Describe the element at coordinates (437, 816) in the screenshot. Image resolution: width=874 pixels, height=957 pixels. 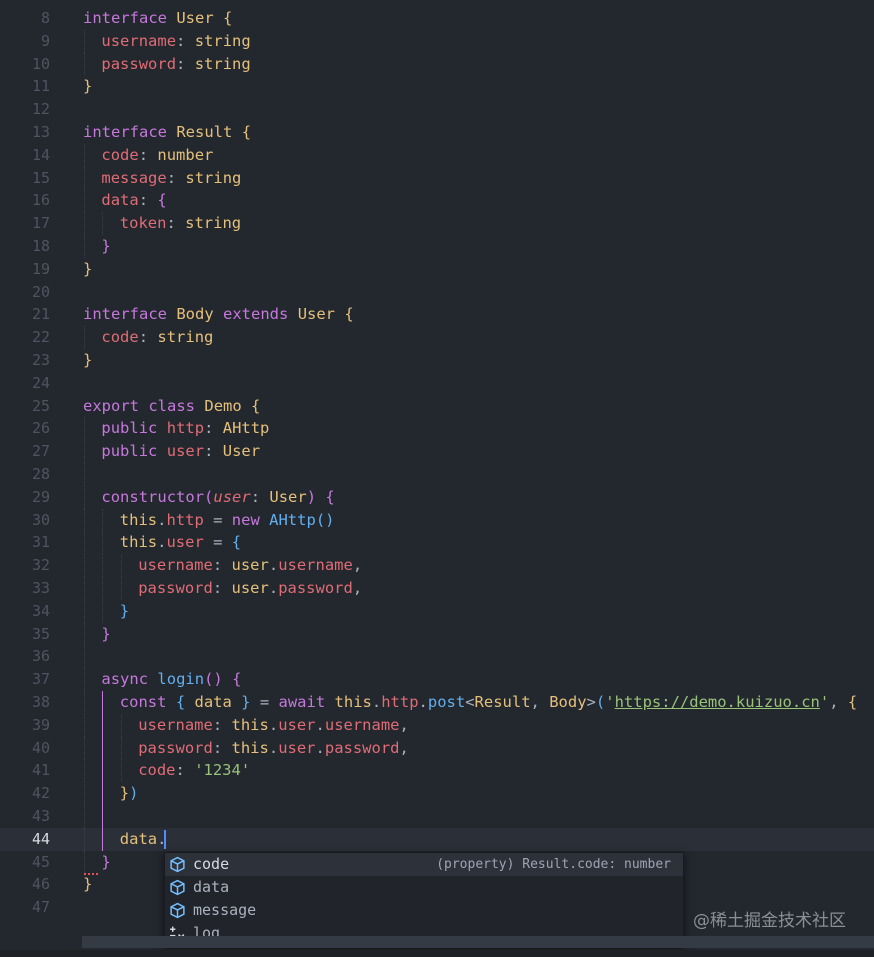
I see `code-line-43: 43` at that location.